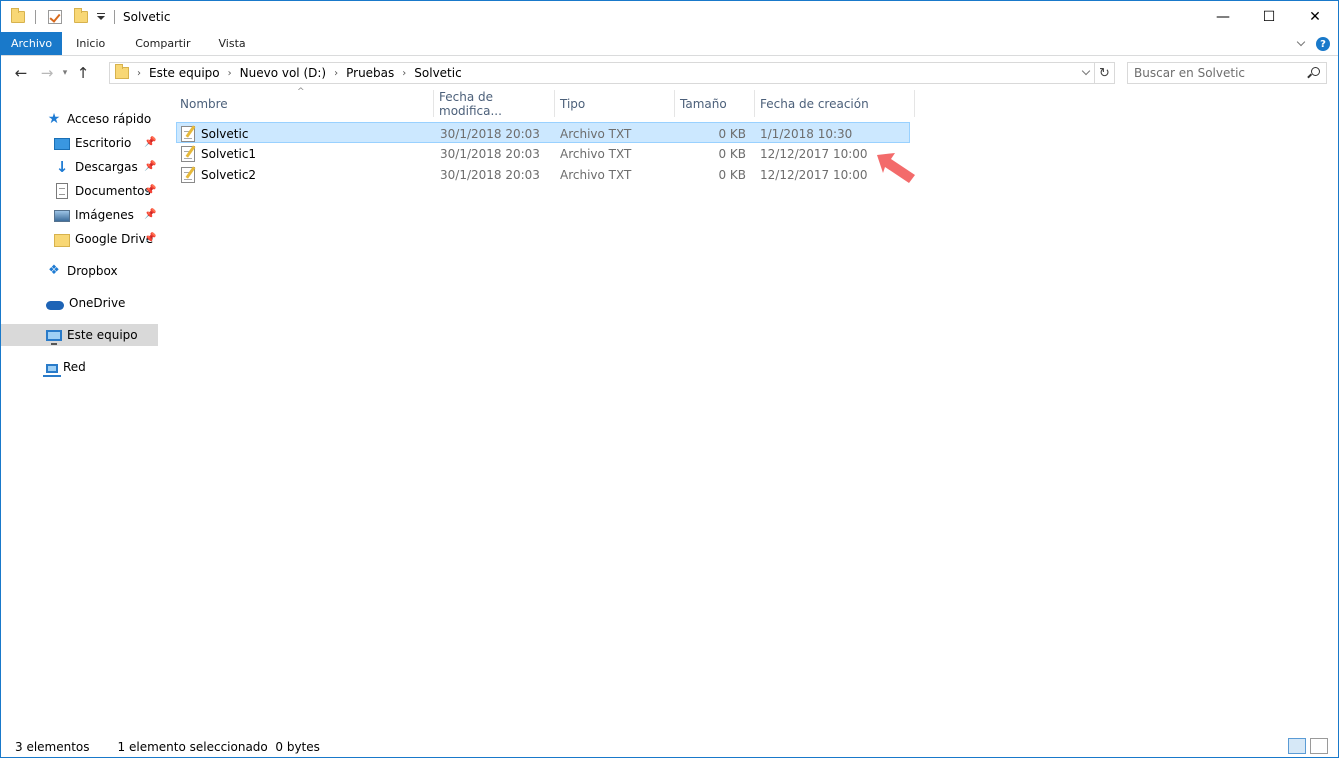 The image size is (1339, 758). What do you see at coordinates (54, 119) in the screenshot?
I see `star-icon: ★` at bounding box center [54, 119].